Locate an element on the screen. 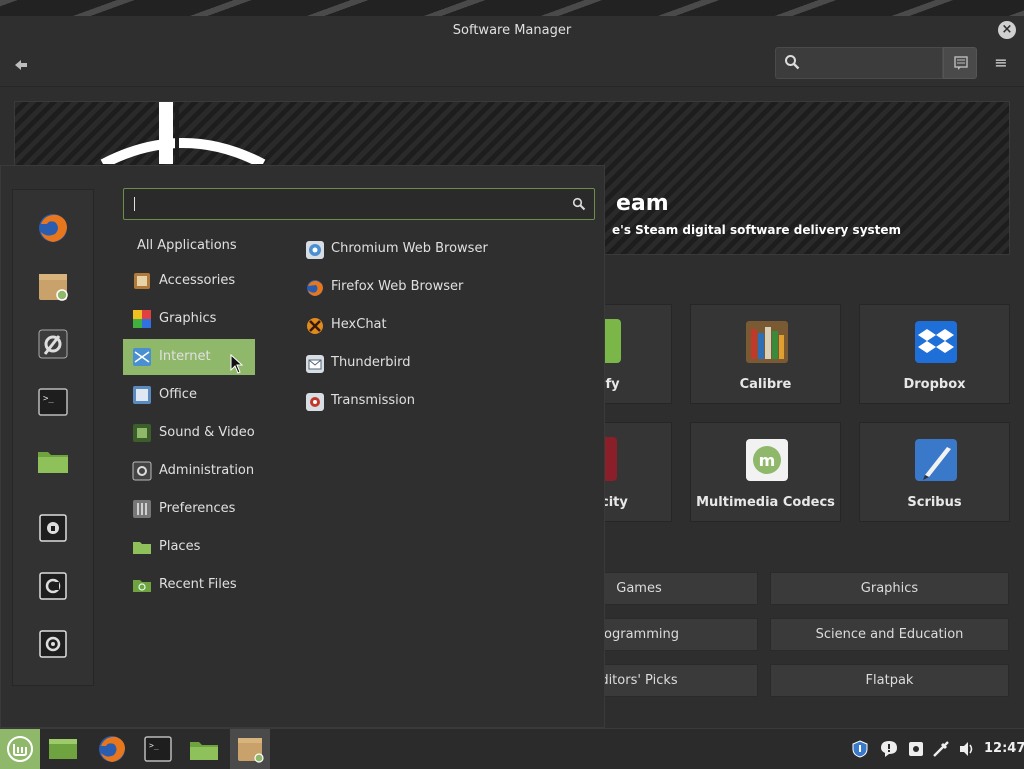  steam-logo-icon is located at coordinates (183, 133).